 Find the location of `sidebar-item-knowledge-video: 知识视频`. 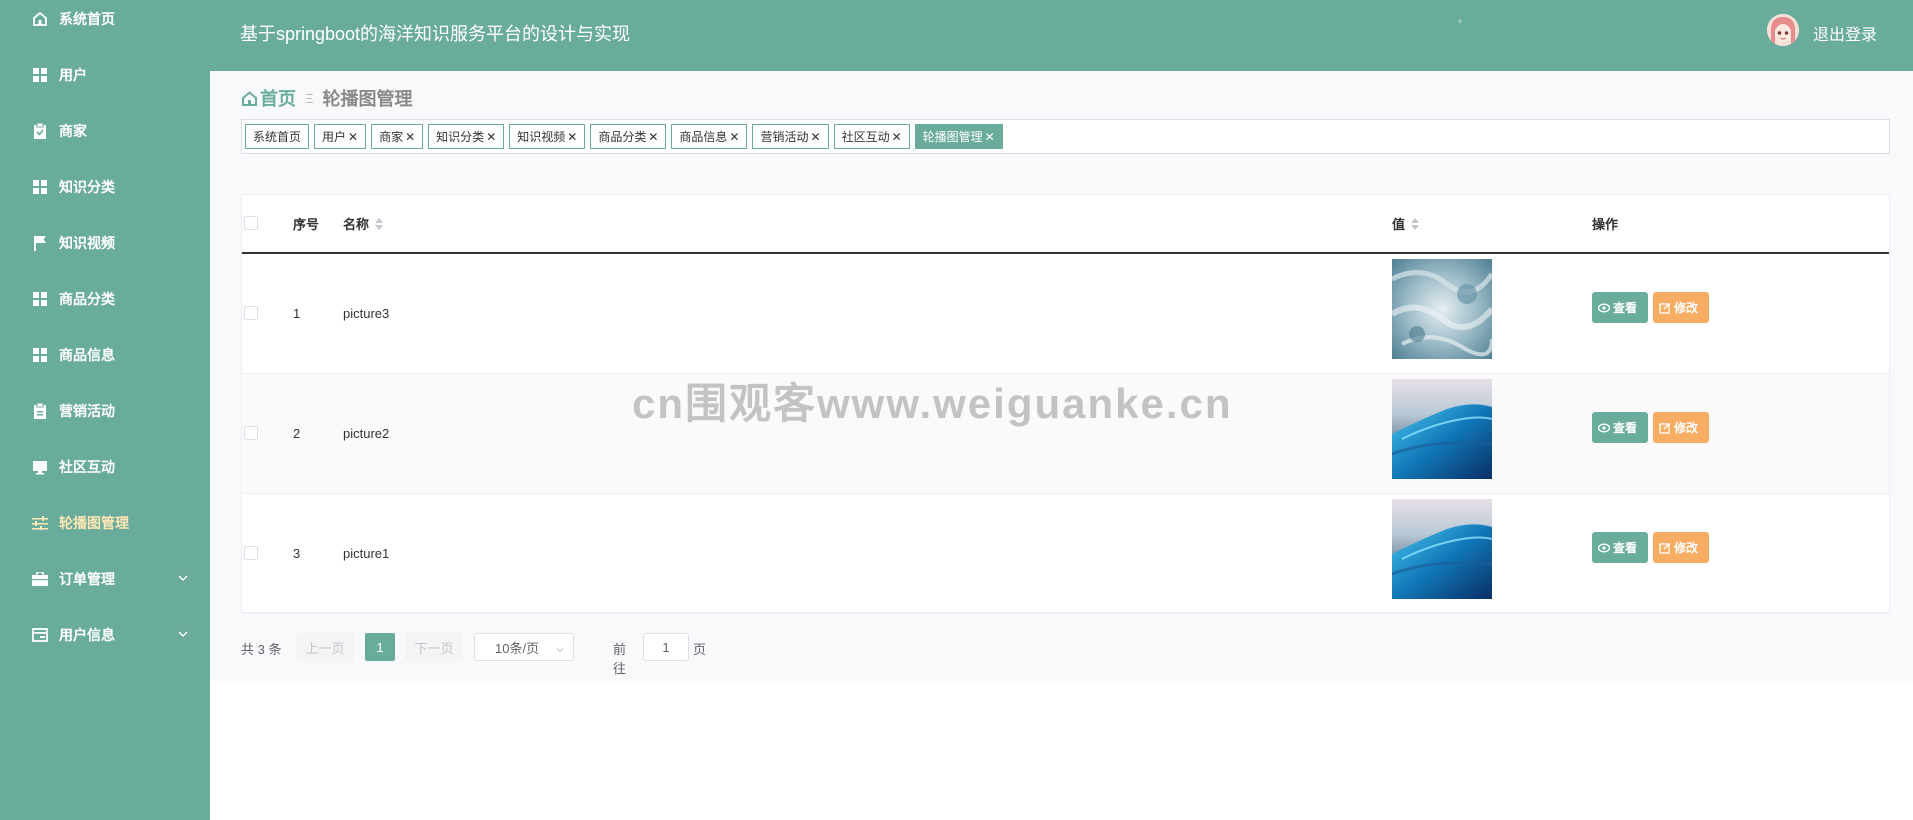

sidebar-item-knowledge-video: 知识视频 is located at coordinates (105, 243).